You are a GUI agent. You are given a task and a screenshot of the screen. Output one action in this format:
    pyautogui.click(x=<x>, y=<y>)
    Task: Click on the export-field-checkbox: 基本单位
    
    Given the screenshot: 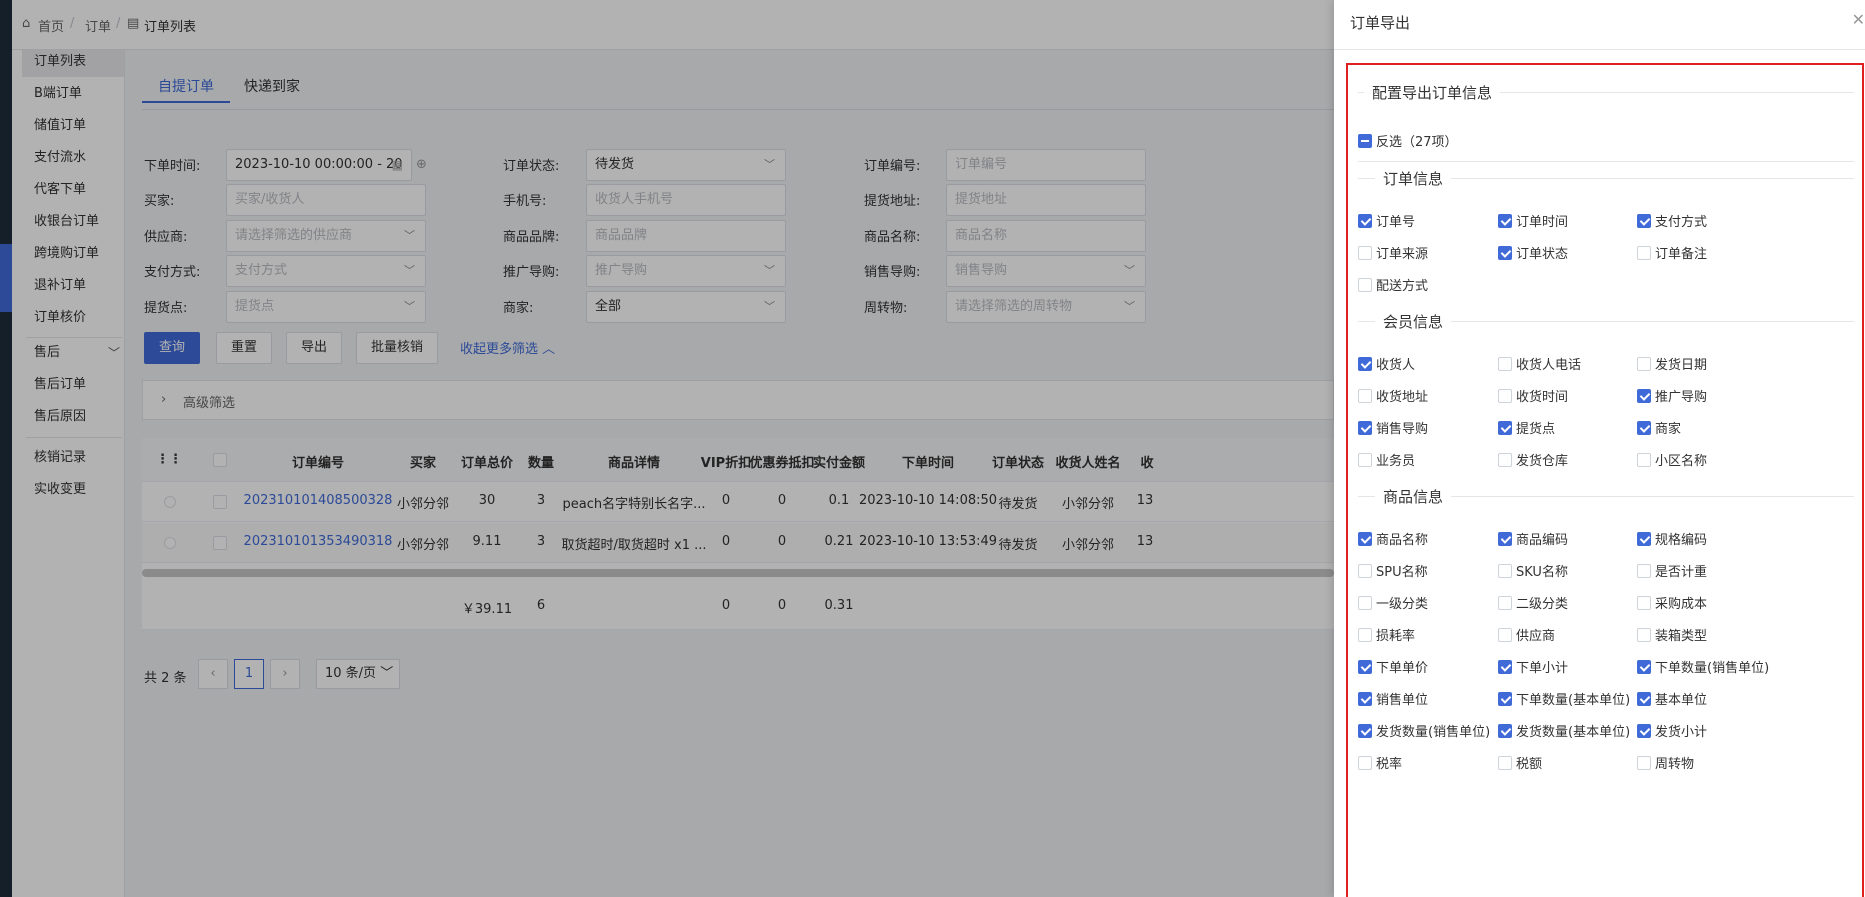 What is the action you would take?
    pyautogui.click(x=1672, y=698)
    